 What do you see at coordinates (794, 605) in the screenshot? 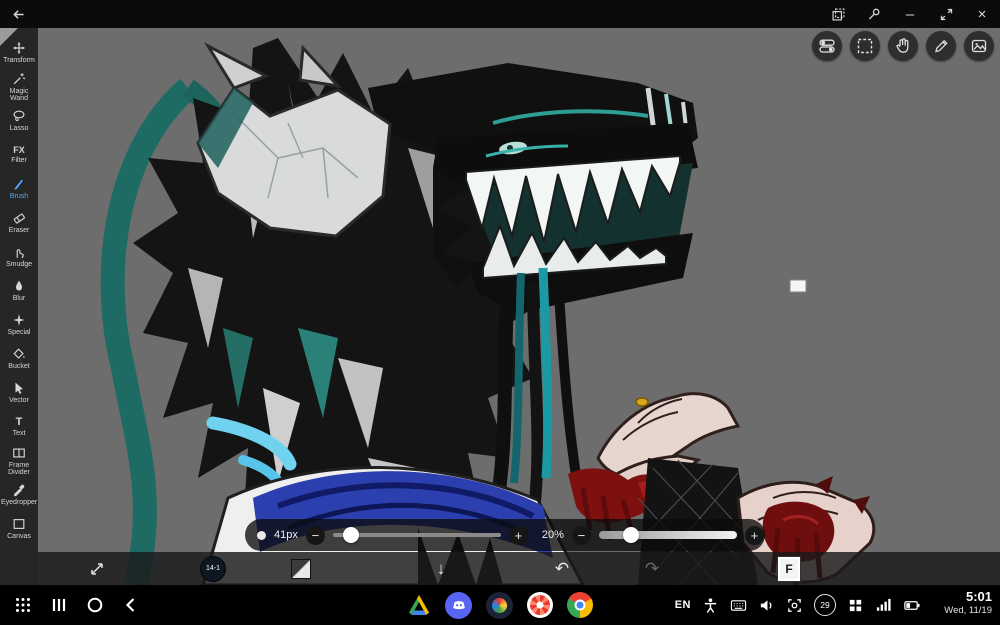
I see `capture-icon` at bounding box center [794, 605].